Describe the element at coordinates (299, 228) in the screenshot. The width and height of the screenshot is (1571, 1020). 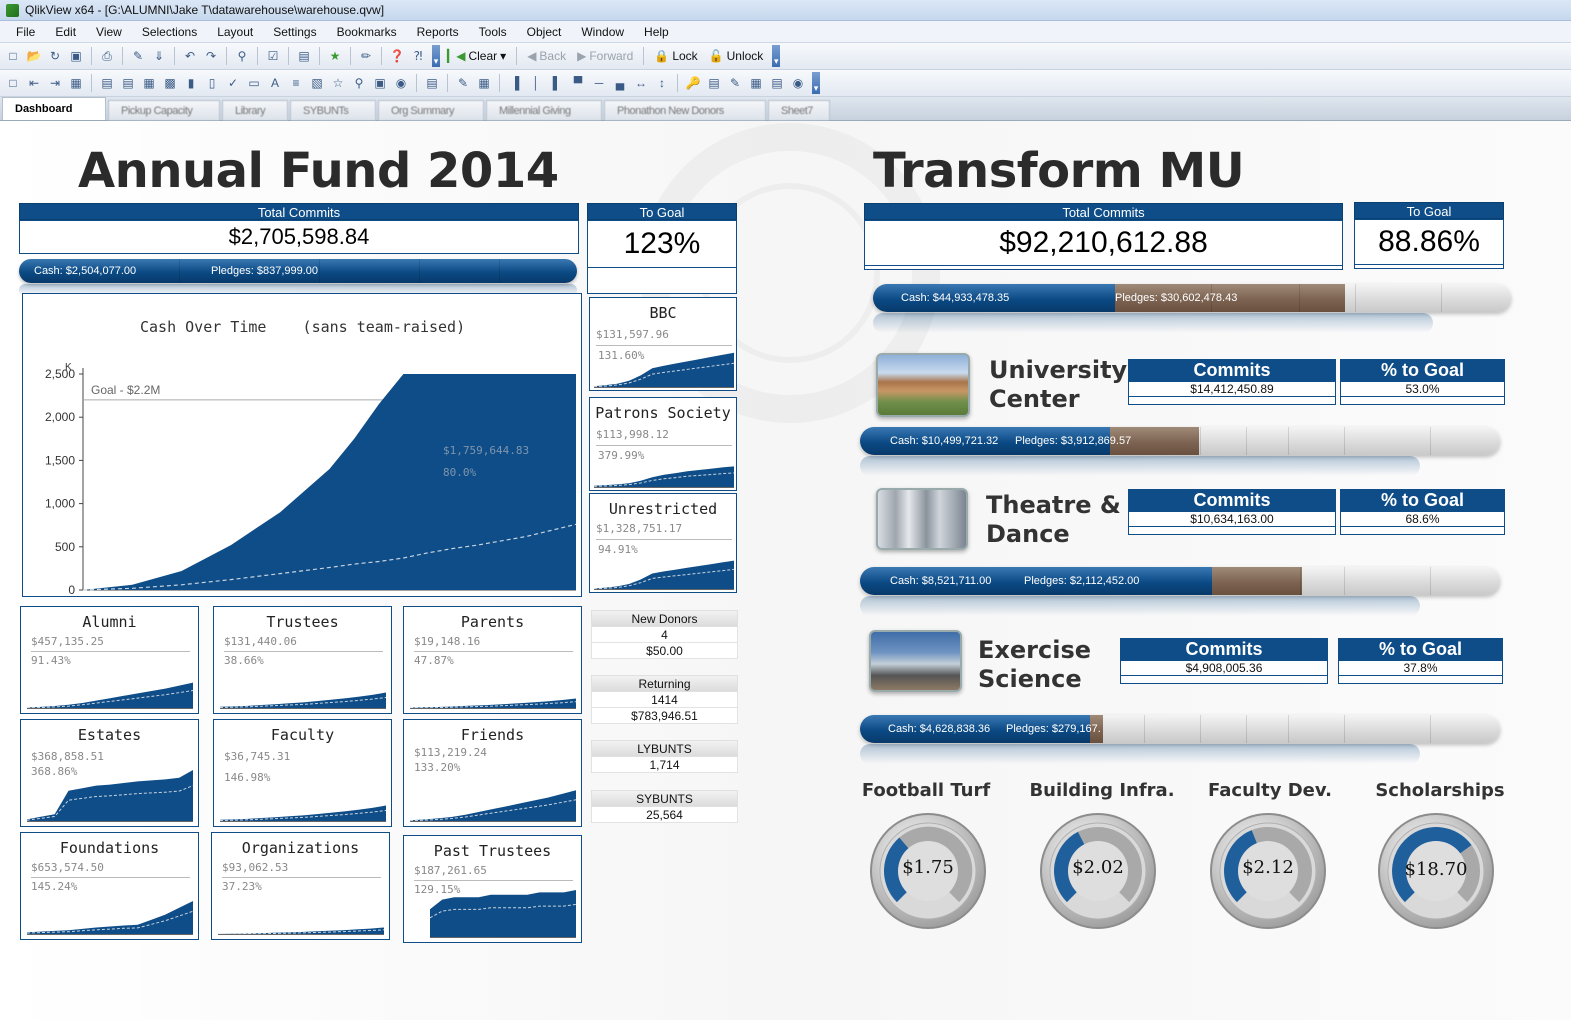
I see `annual-total-commits: Total Commits $2,705,598.84` at that location.